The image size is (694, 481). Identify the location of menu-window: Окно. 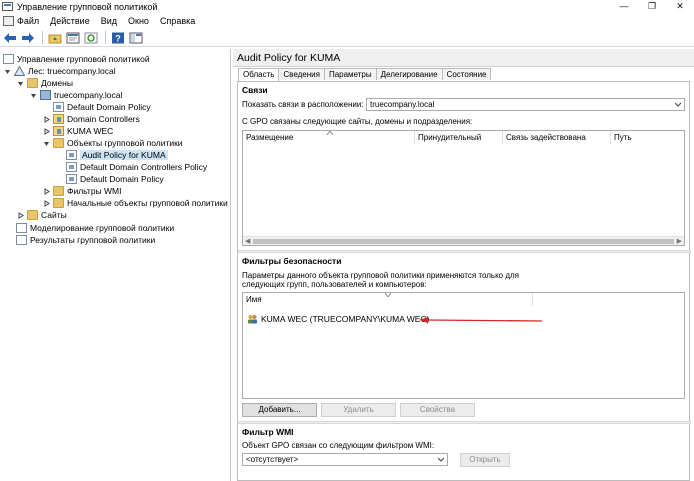
(138, 21).